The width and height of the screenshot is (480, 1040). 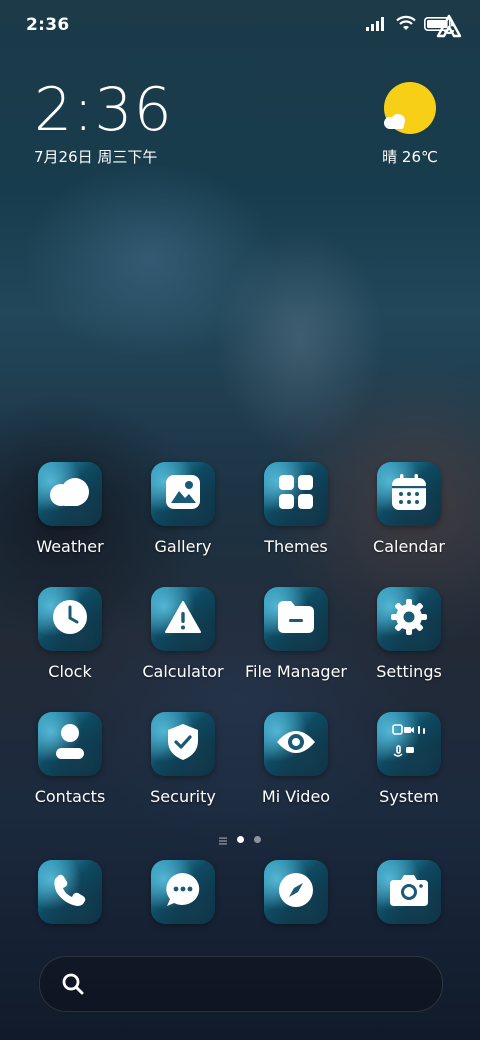 I want to click on app-calculator: Calculator, so click(x=183, y=634).